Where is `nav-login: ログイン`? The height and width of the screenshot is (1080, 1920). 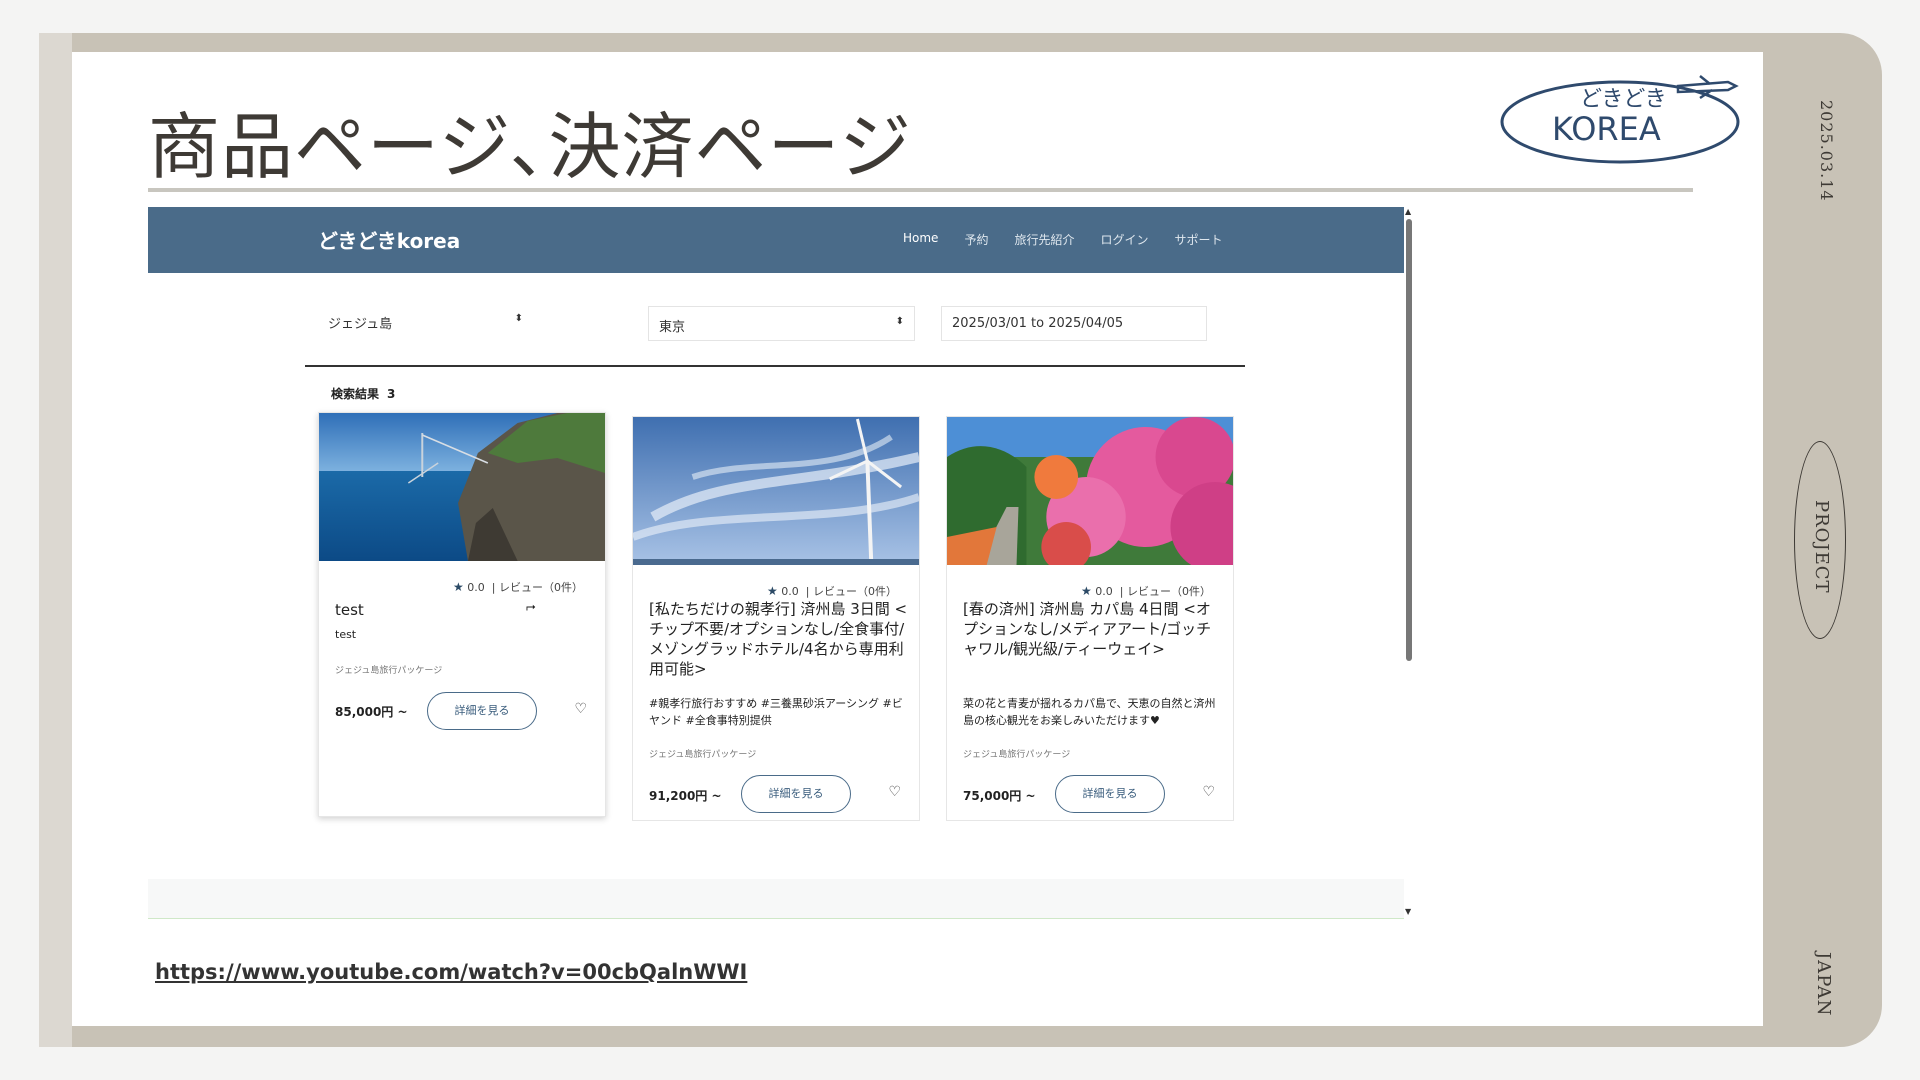
nav-login: ログイン is located at coordinates (1124, 239).